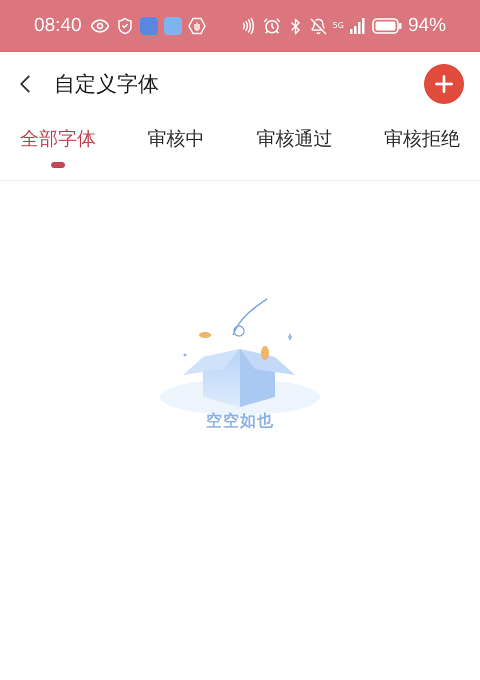 The height and width of the screenshot is (680, 480). I want to click on tab: 审核拒绝, so click(422, 148).